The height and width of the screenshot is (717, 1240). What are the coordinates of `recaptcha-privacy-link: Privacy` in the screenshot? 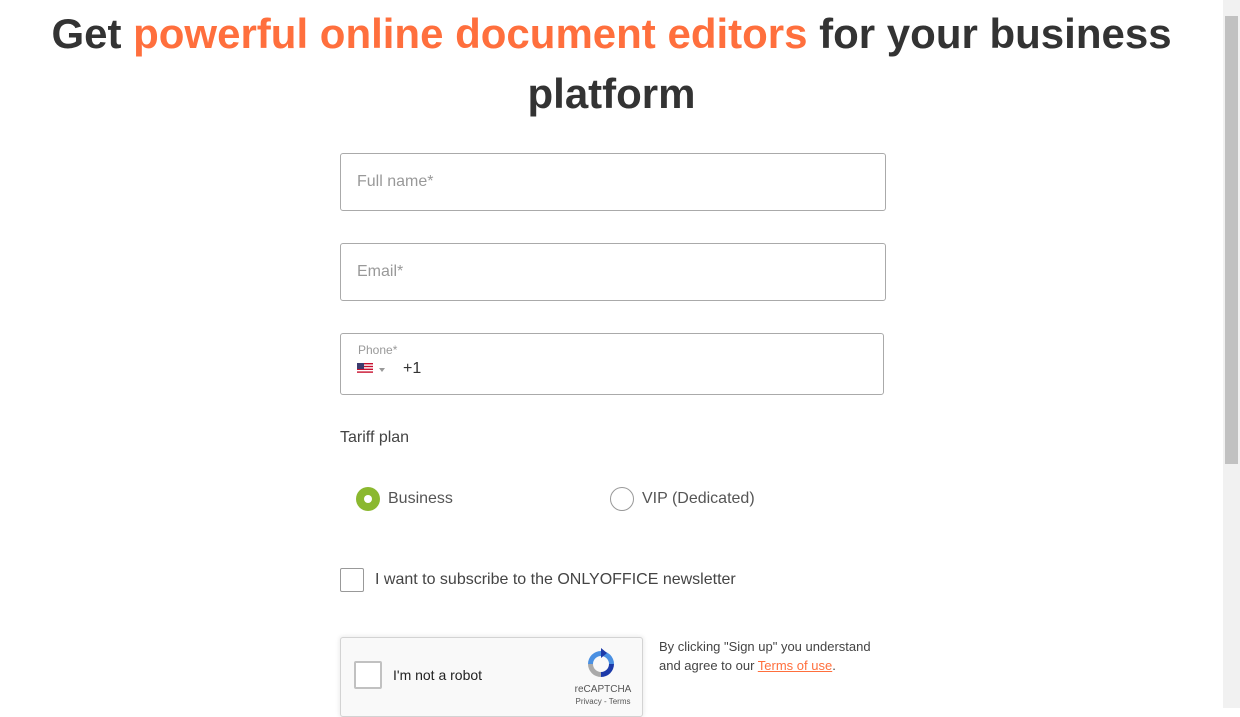 It's located at (589, 701).